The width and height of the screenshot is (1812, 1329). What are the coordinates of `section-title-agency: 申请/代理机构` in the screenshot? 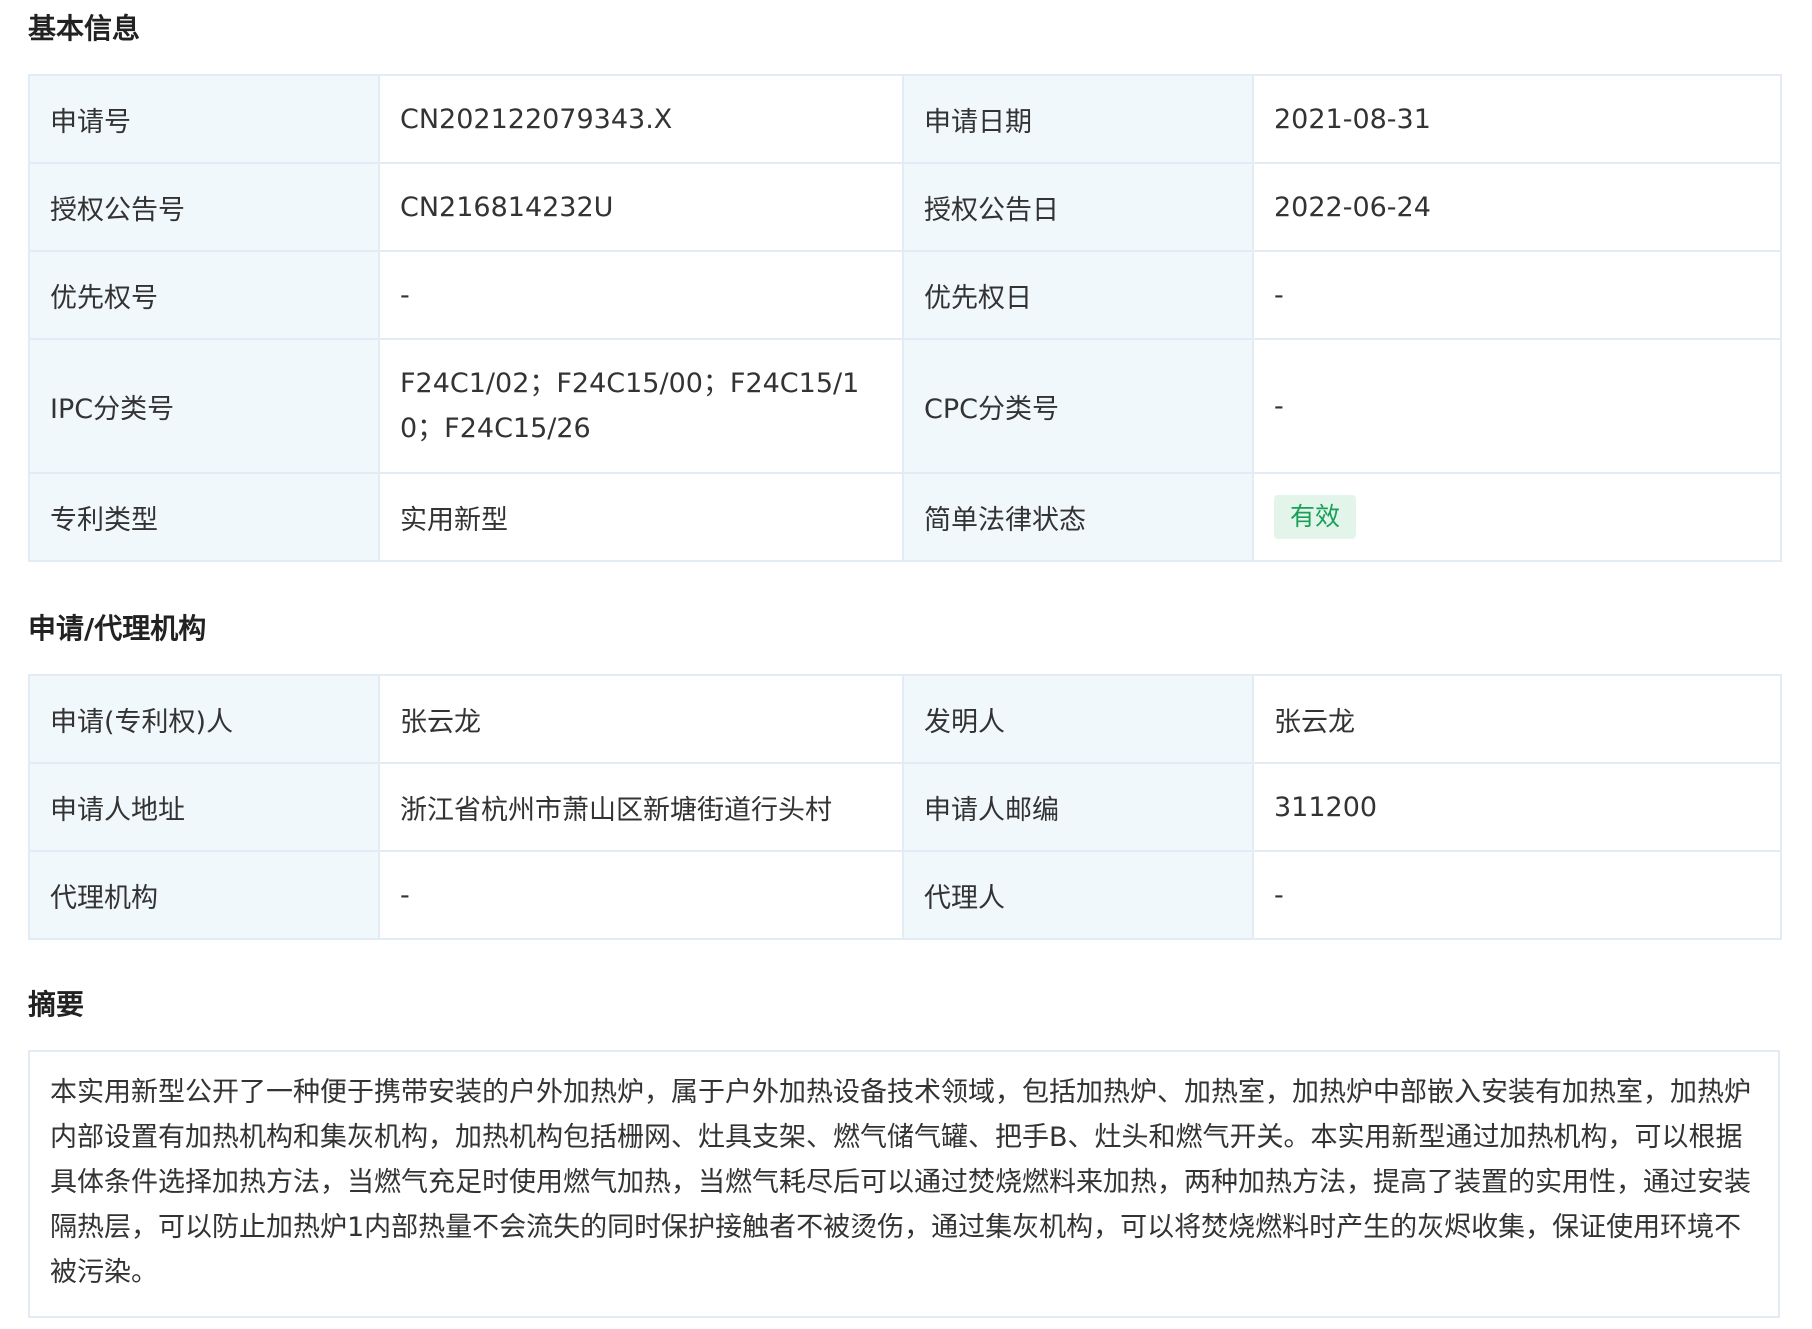 It's located at (117, 628).